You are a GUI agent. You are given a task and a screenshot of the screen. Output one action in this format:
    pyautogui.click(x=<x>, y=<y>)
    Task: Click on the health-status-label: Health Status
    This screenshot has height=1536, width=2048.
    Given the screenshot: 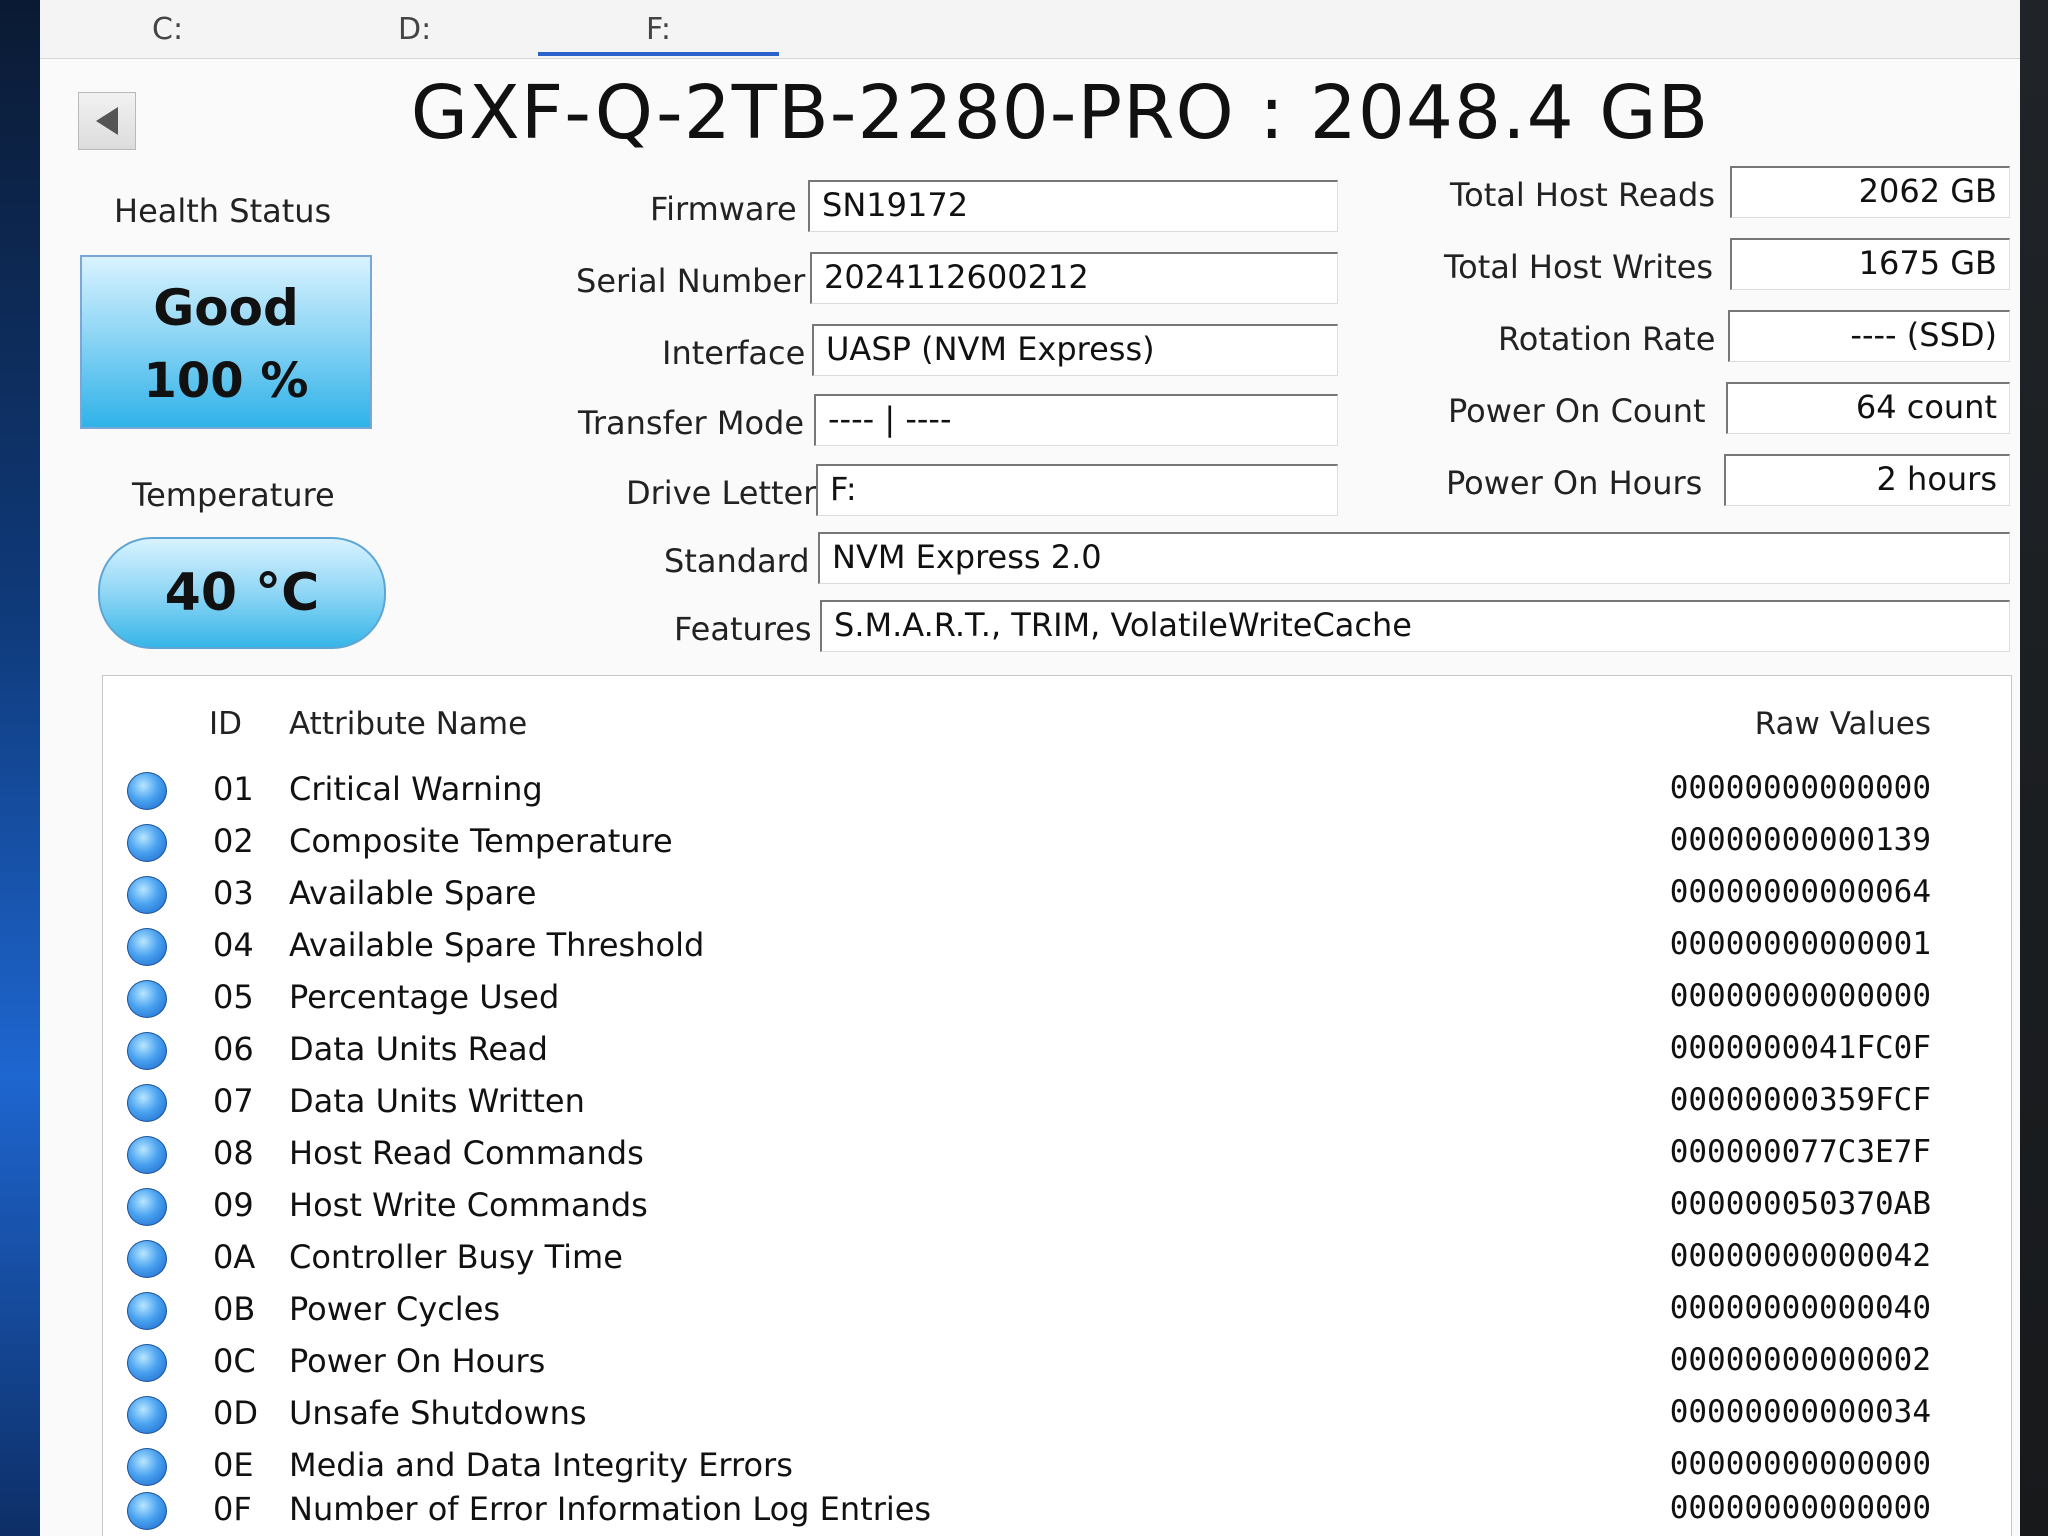 What is the action you would take?
    pyautogui.click(x=223, y=211)
    